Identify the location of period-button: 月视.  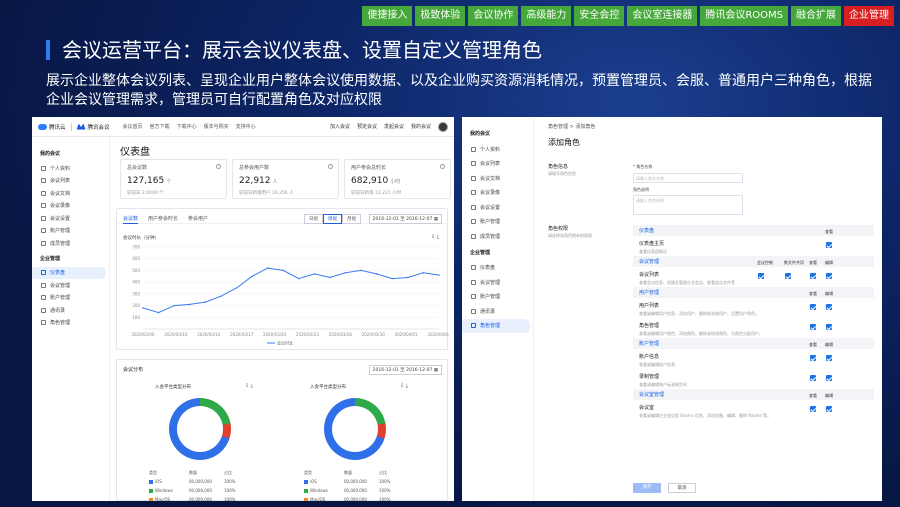
(351, 219).